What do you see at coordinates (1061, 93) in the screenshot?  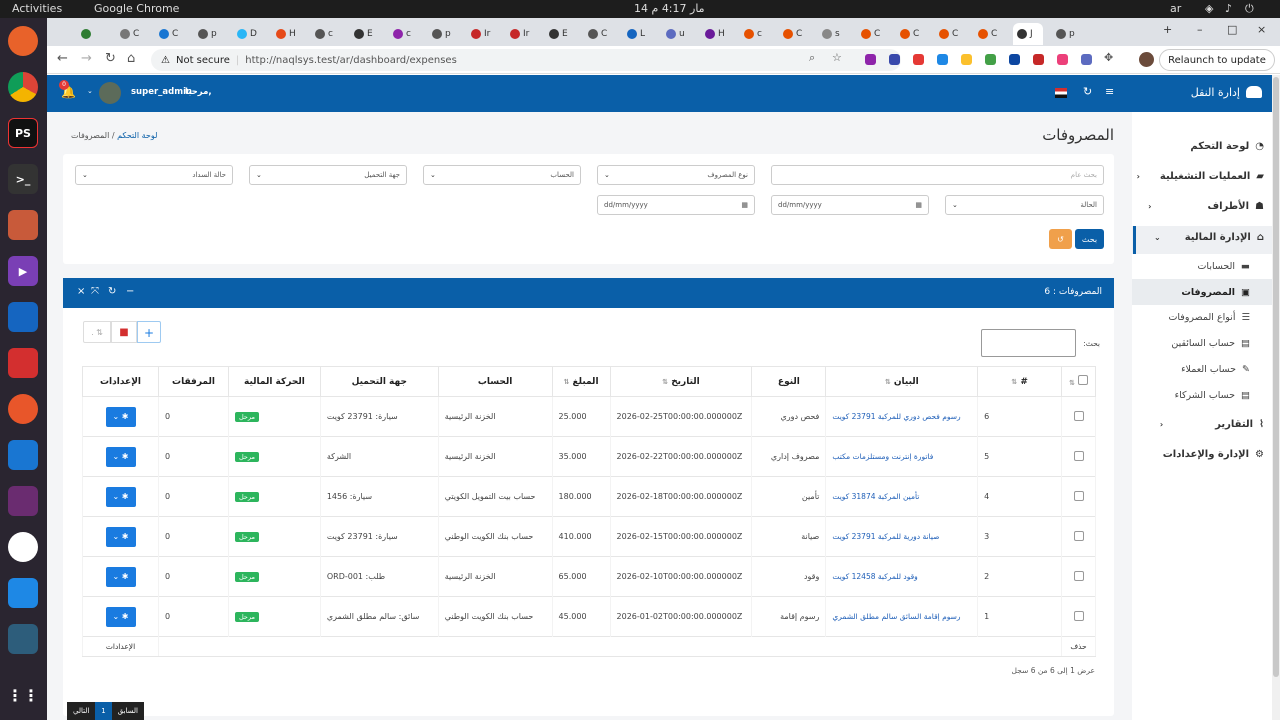 I see `egypt-flag-icon` at bounding box center [1061, 93].